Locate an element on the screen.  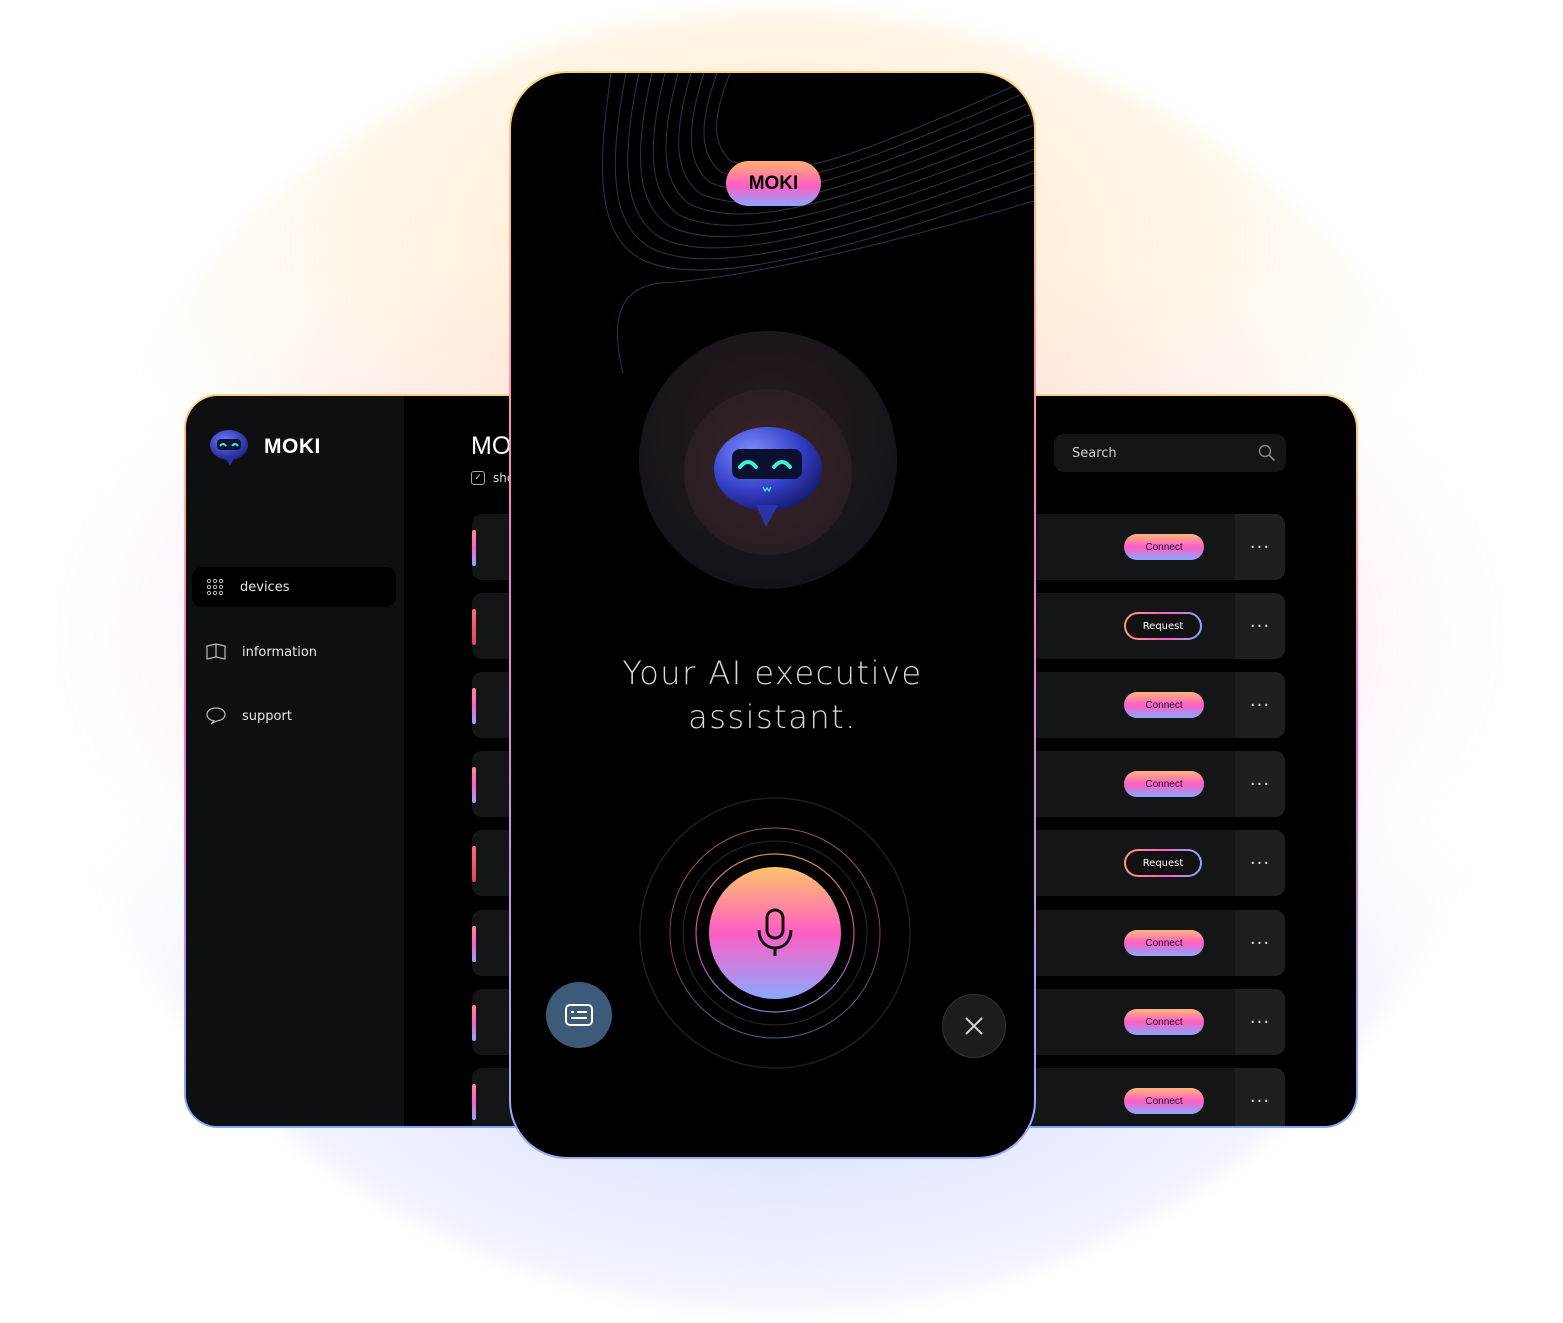
chat-bubble-icon is located at coordinates (216, 716).